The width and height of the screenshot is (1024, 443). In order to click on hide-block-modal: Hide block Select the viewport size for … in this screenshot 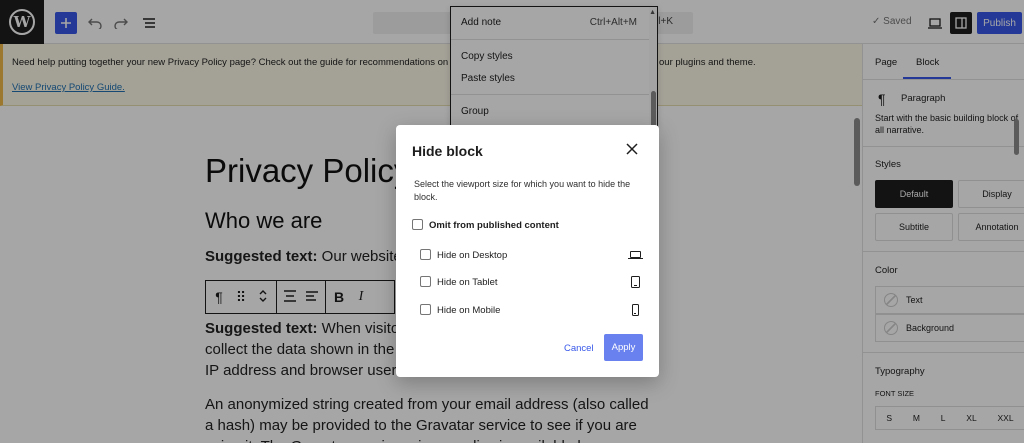, I will do `click(527, 251)`.